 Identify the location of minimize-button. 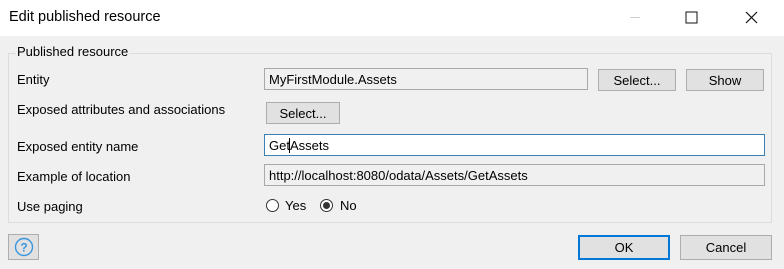
(635, 17).